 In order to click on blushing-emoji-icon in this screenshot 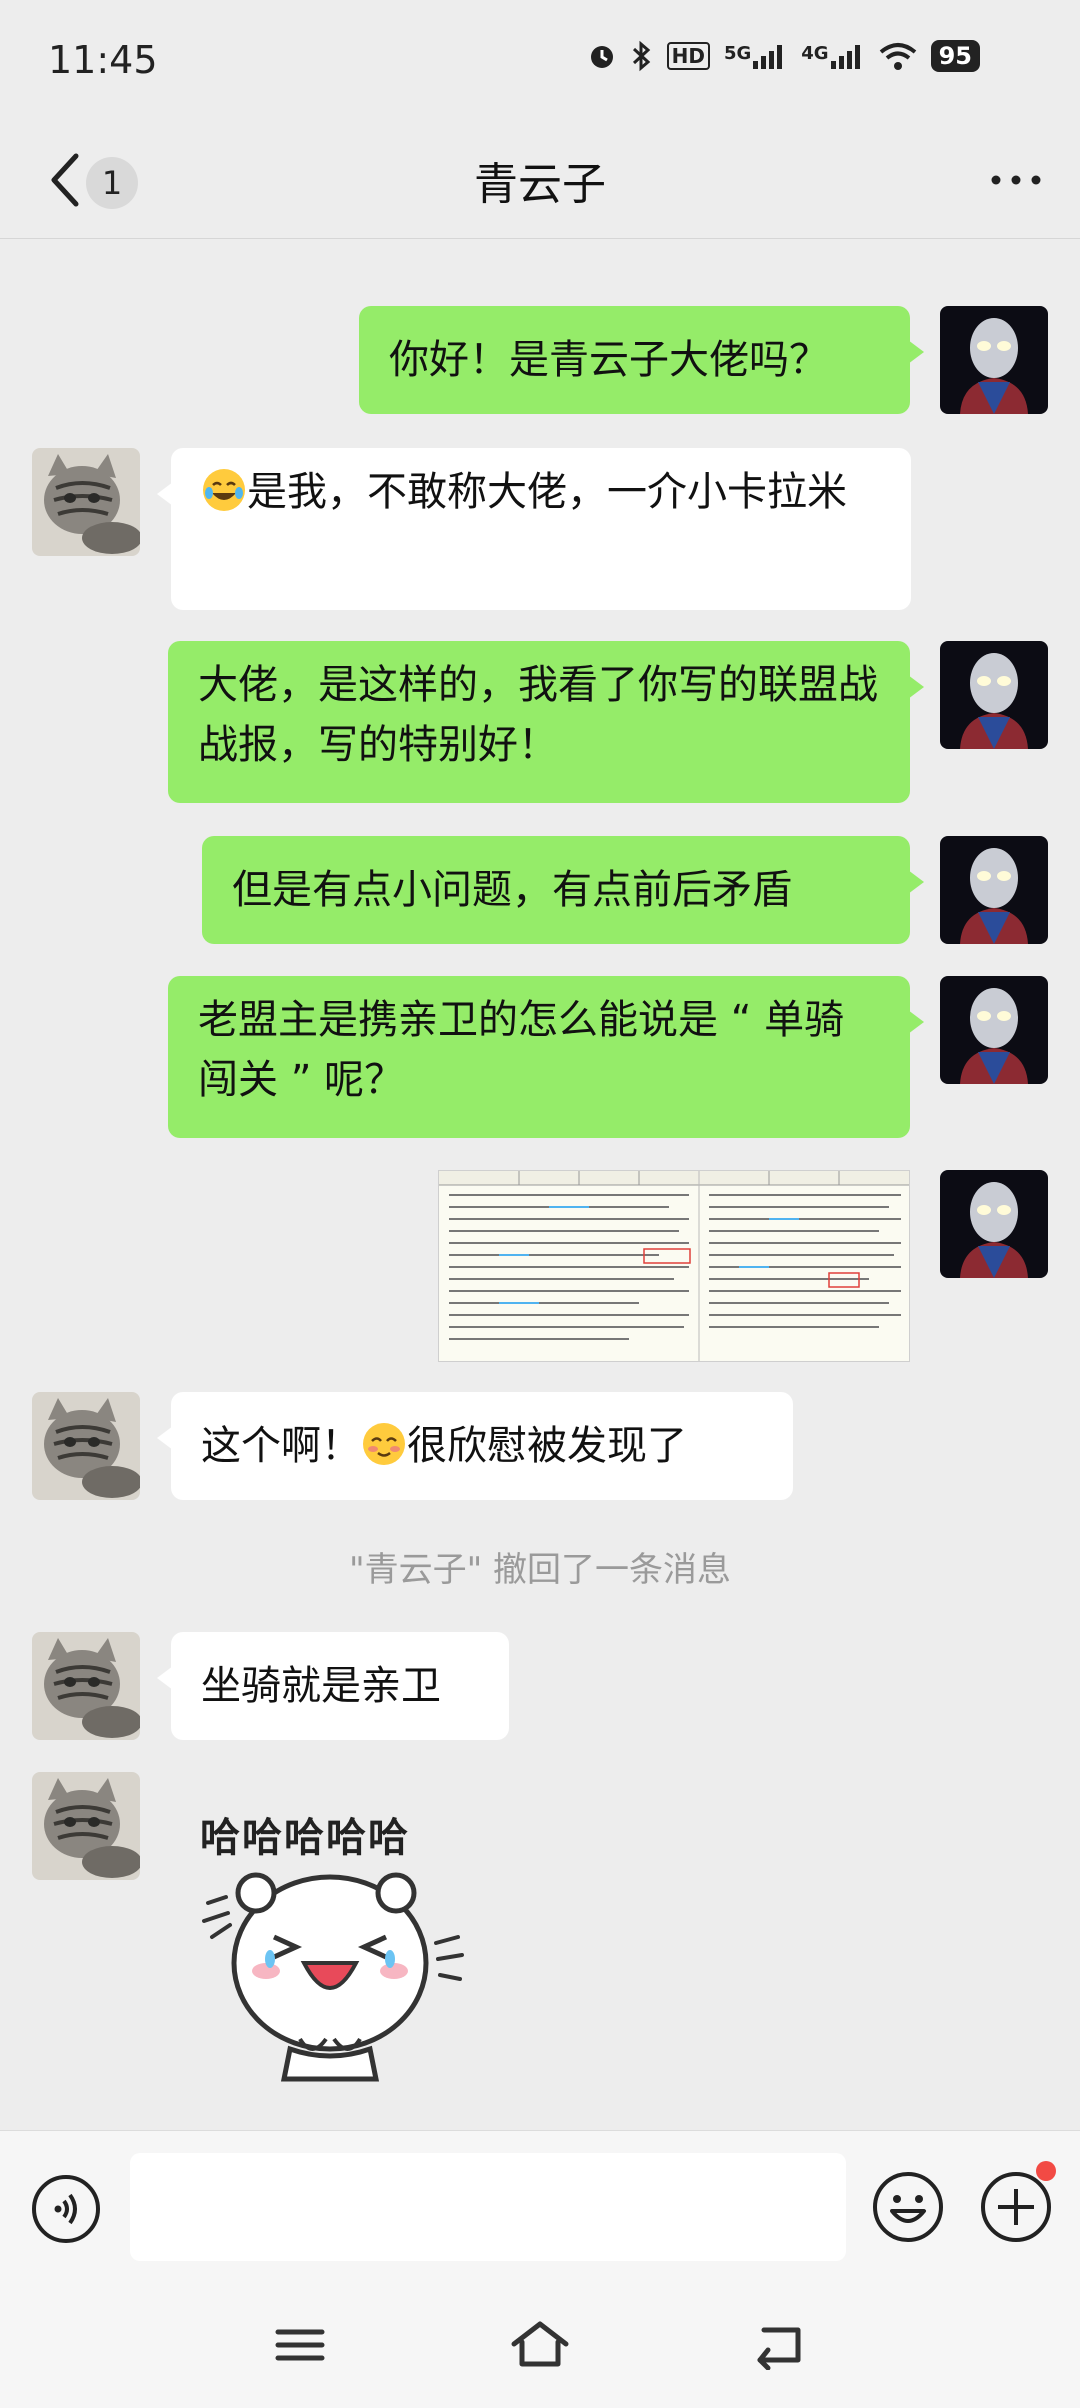, I will do `click(384, 1444)`.